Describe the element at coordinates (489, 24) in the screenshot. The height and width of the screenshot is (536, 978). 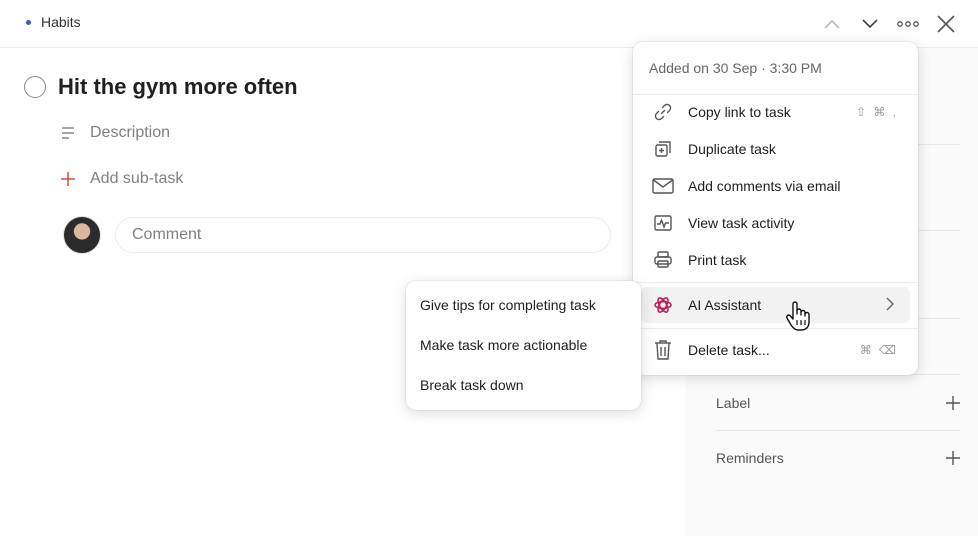
I see `task-detail-header: Habits` at that location.